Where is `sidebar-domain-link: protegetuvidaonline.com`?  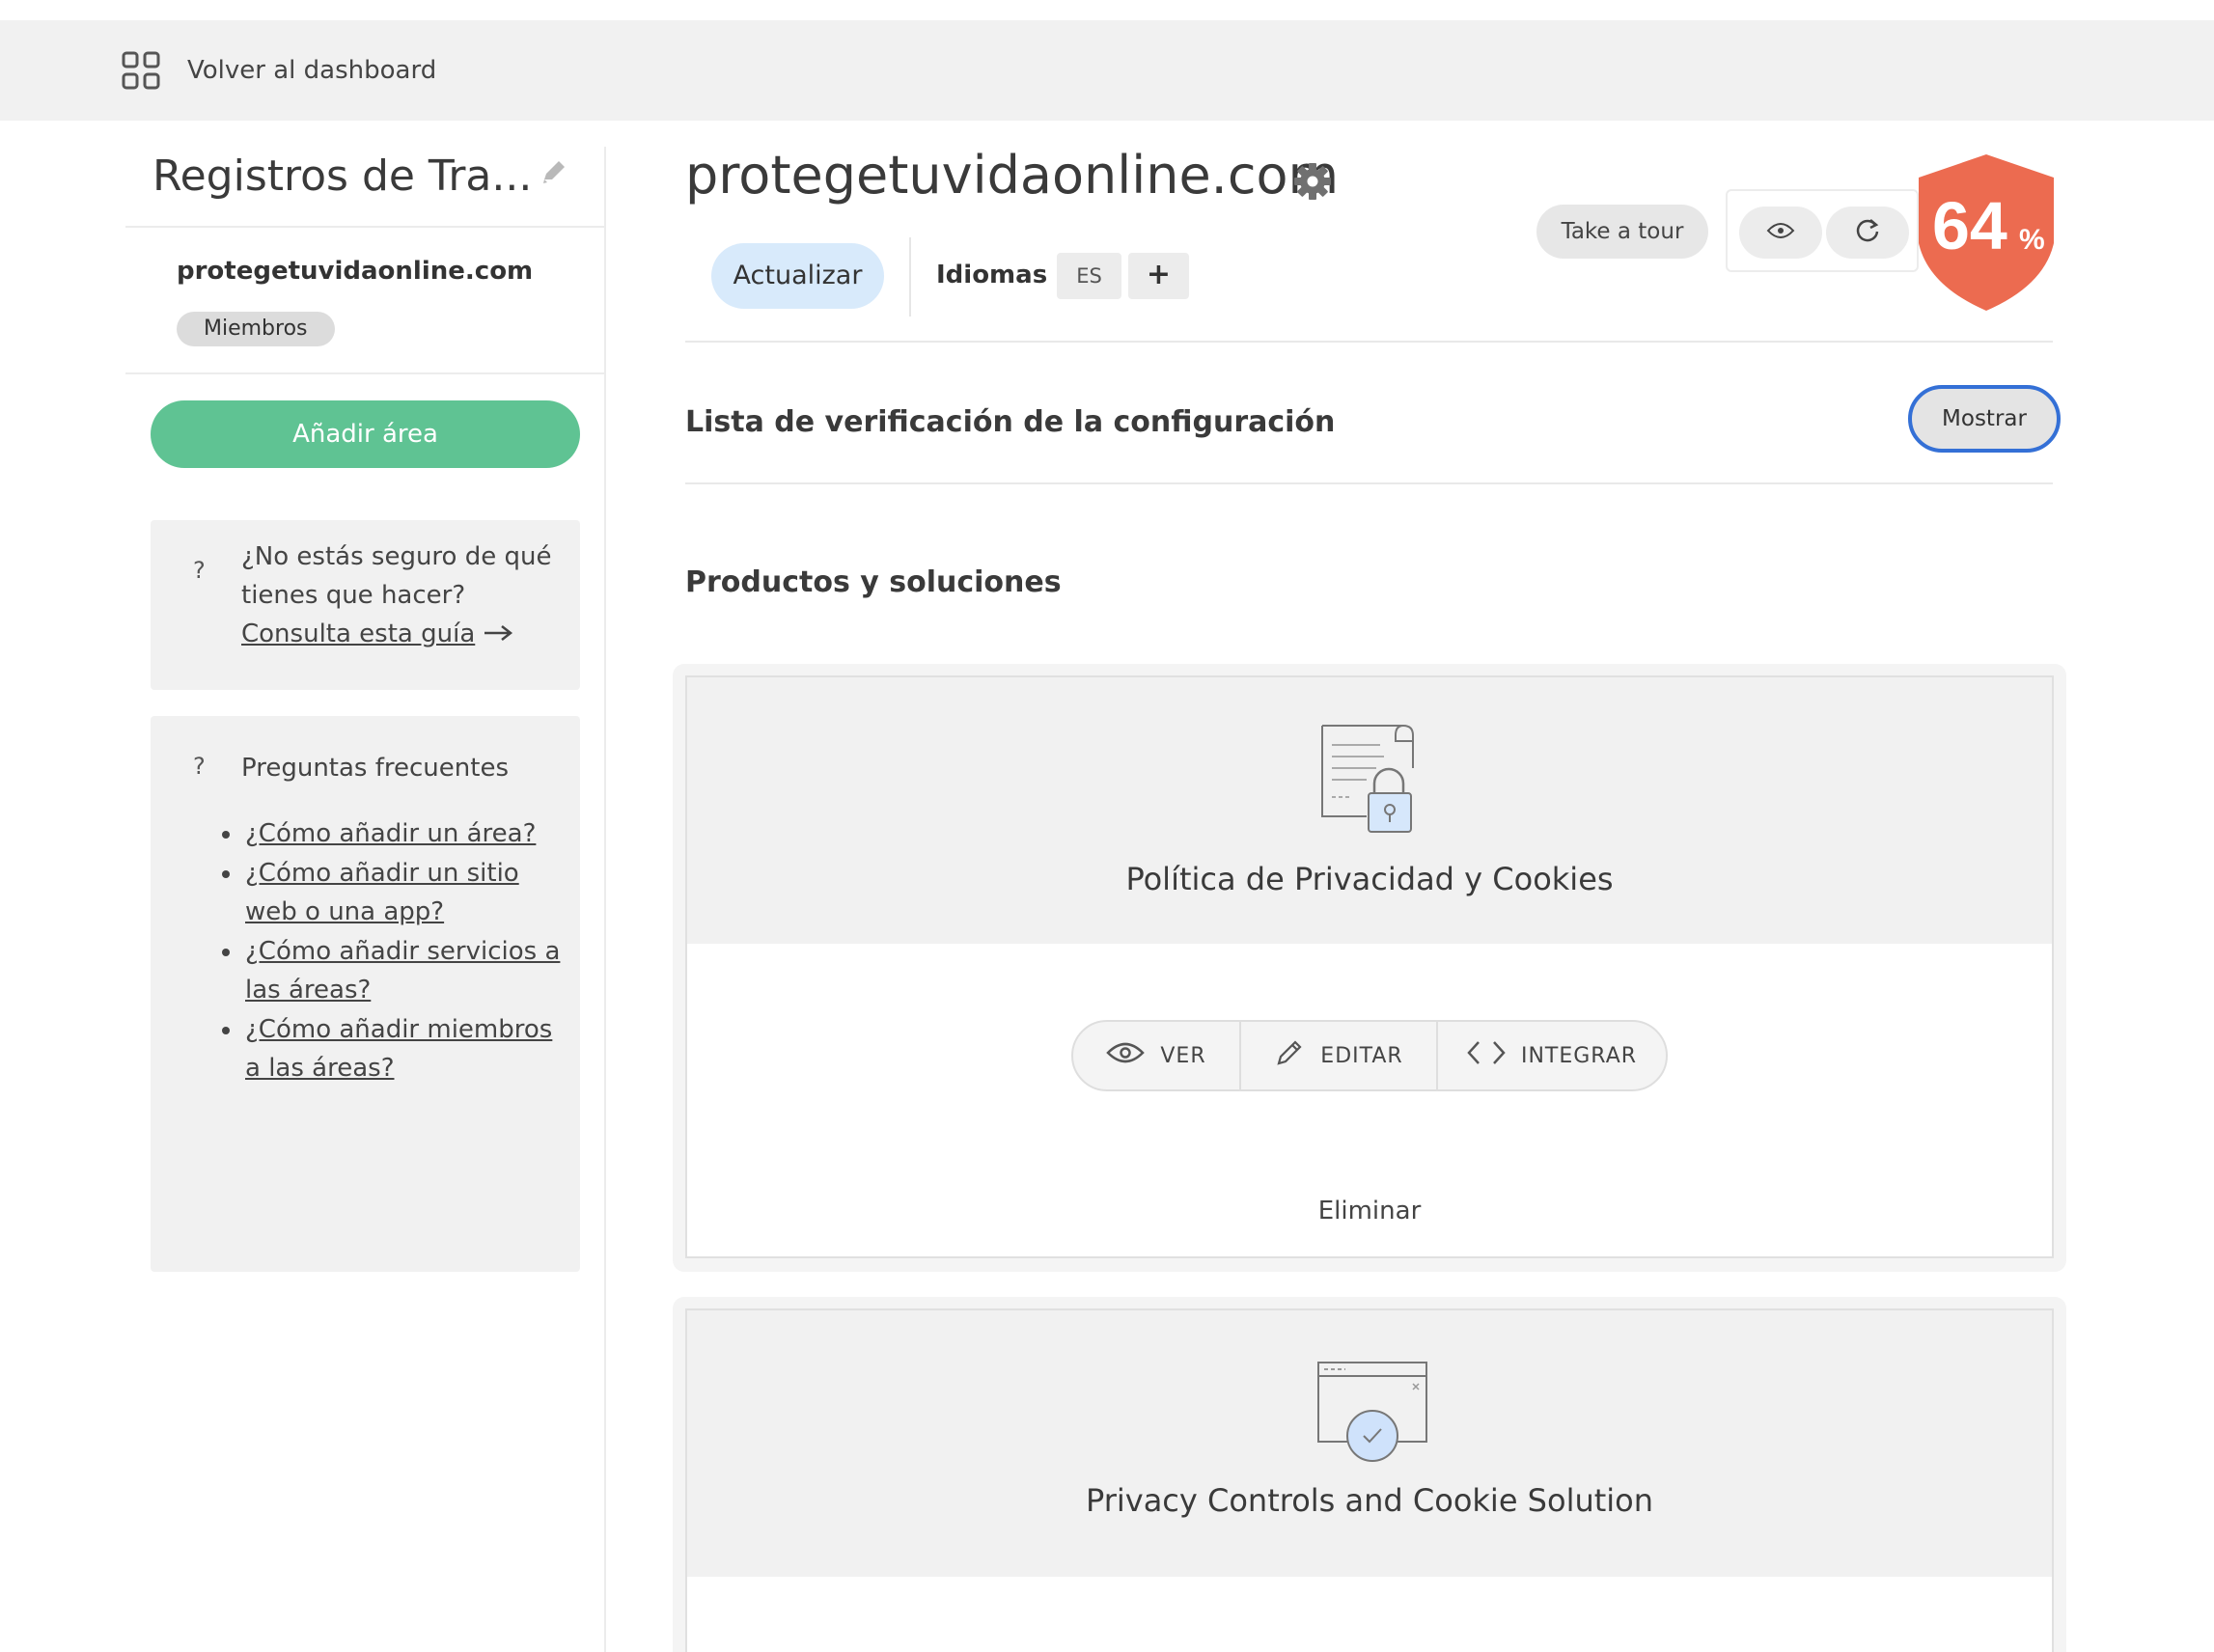
sidebar-domain-link: protegetuvidaonline.com is located at coordinates (355, 271).